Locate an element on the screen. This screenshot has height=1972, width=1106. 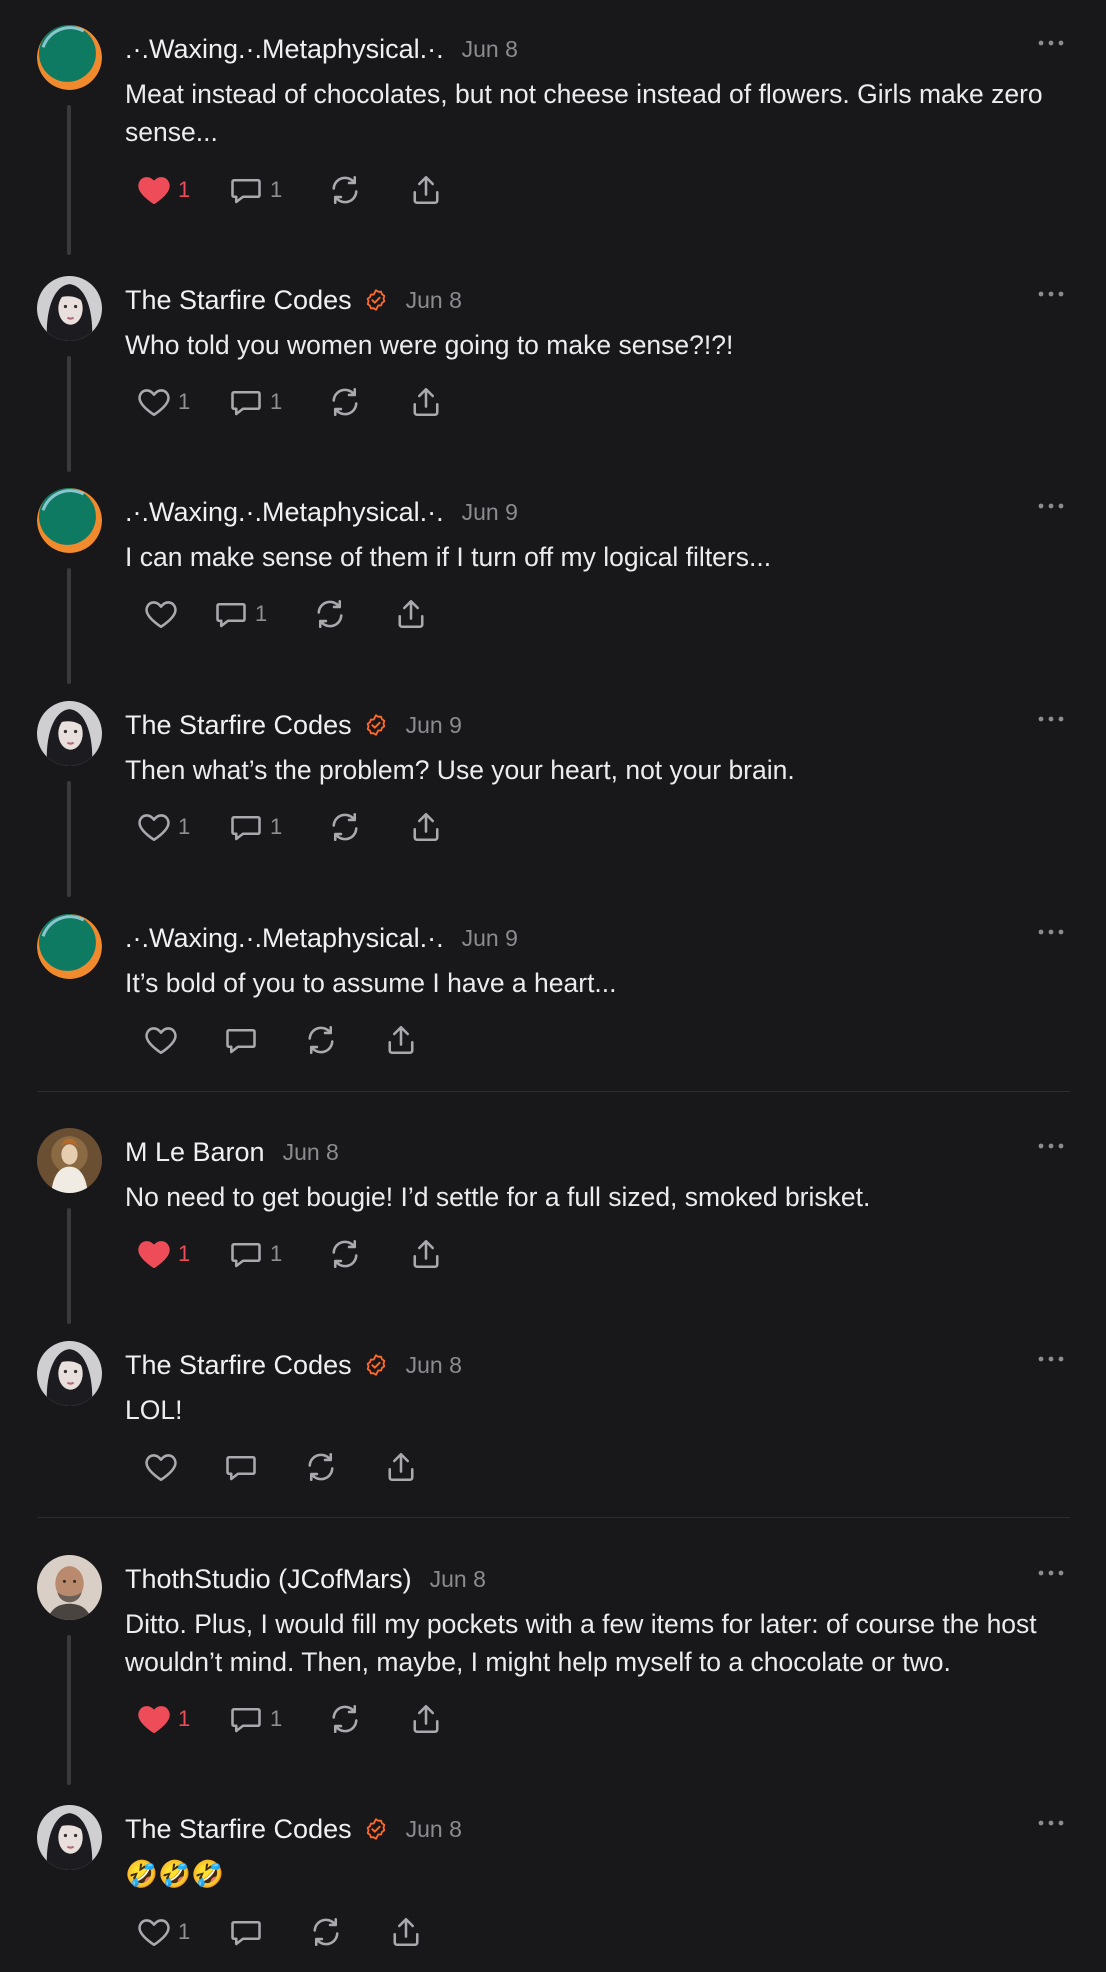
reply-count: 1 is located at coordinates (276, 826).